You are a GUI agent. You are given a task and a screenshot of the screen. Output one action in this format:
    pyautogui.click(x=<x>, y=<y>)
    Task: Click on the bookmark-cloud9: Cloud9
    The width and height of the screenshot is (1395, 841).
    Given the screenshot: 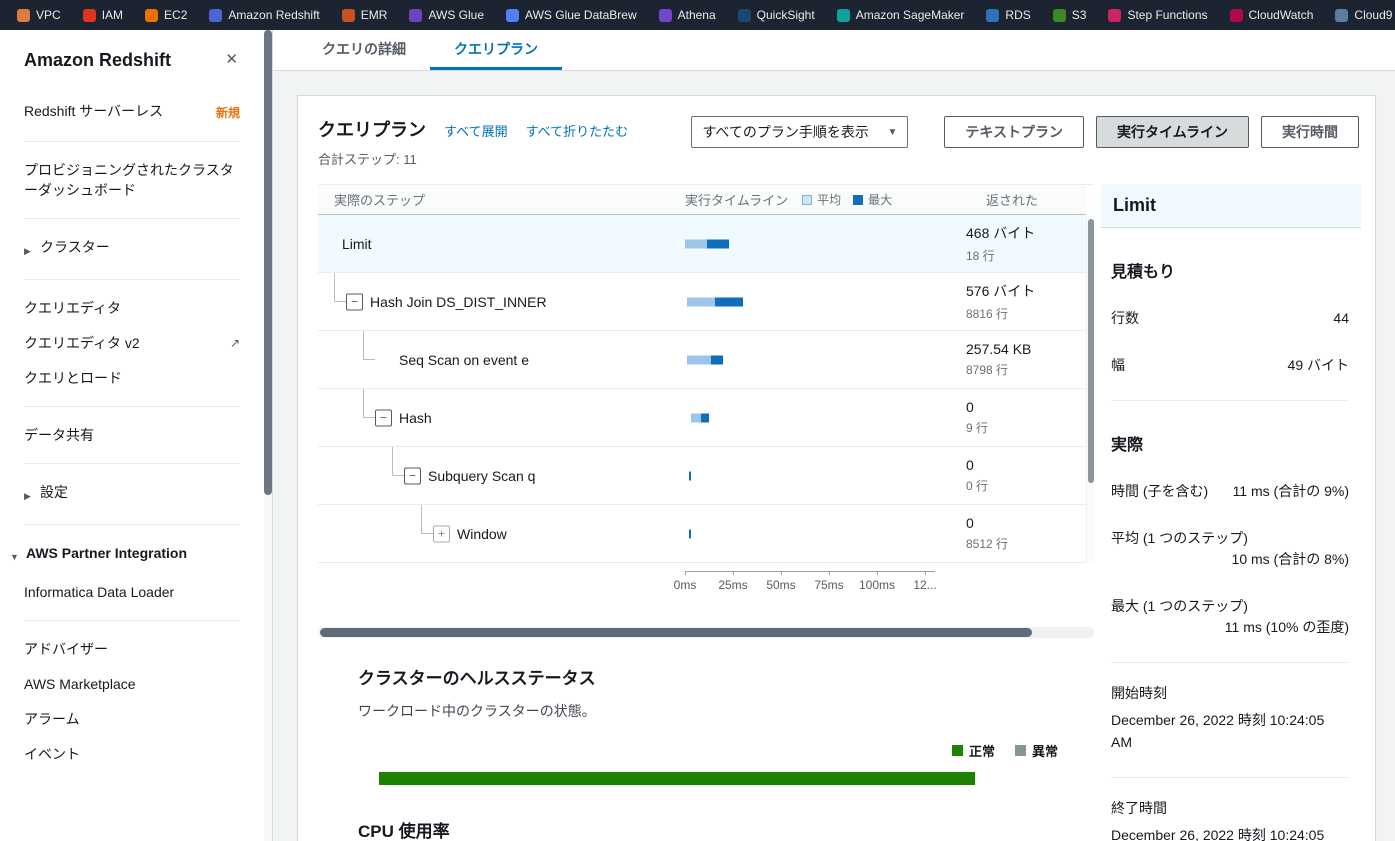 What is the action you would take?
    pyautogui.click(x=1359, y=15)
    